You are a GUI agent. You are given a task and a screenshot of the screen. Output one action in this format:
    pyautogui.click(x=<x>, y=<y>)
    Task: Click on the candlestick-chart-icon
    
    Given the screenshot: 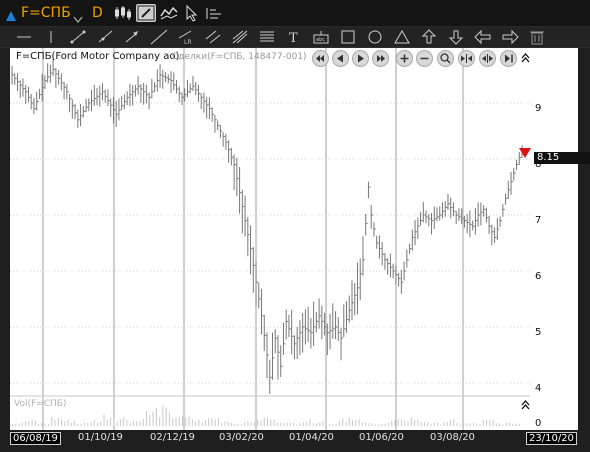 What is the action you would take?
    pyautogui.click(x=123, y=13)
    